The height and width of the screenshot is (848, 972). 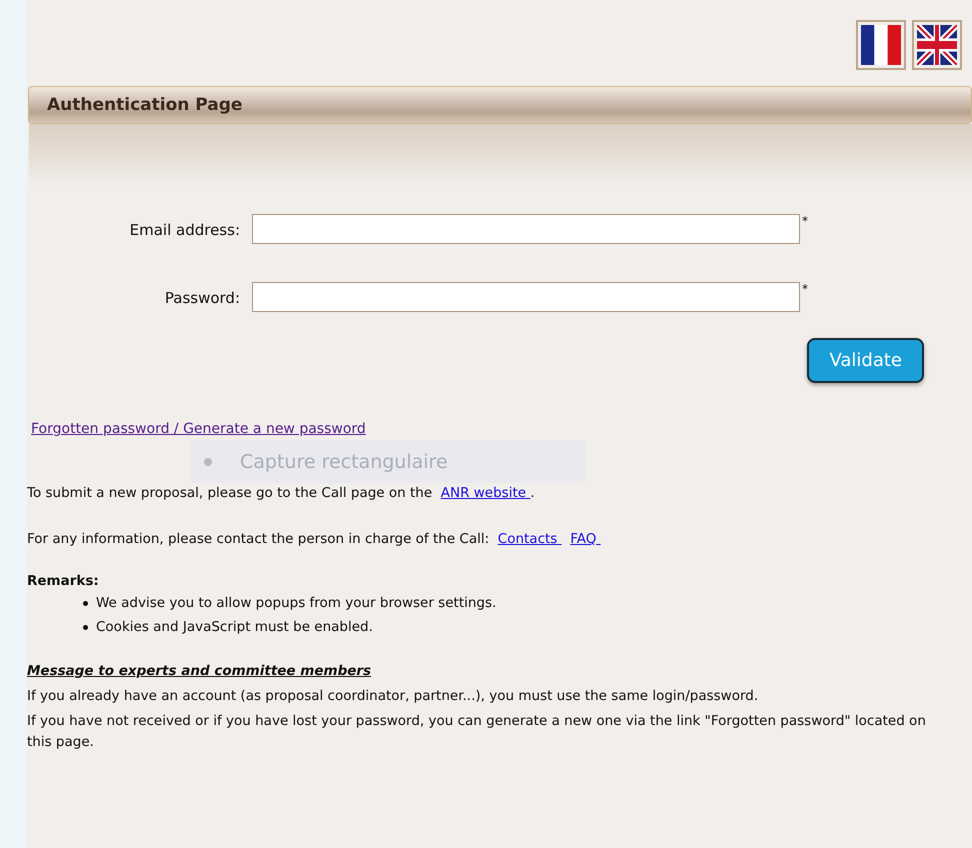 What do you see at coordinates (281, 493) in the screenshot?
I see `info-text: To submit a new proposal, please go to the Call page on the ANR website .` at bounding box center [281, 493].